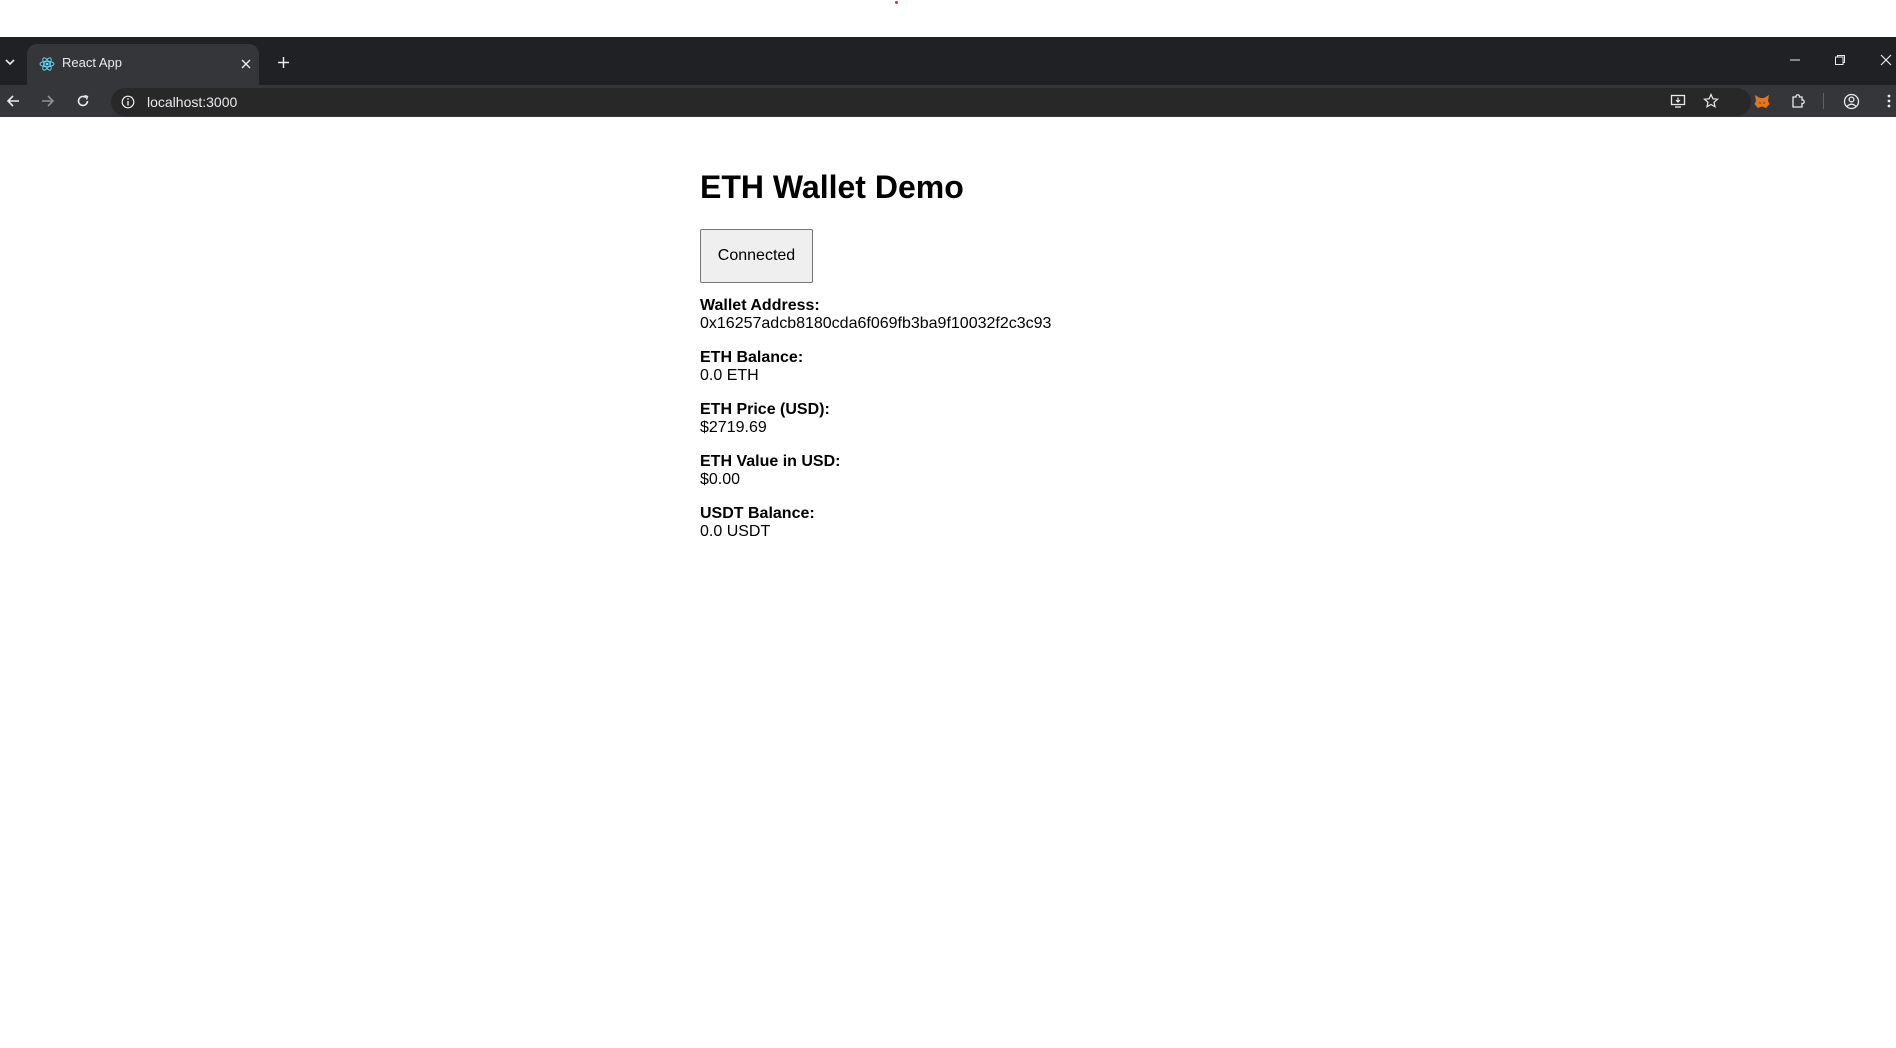 The image size is (1896, 1048). I want to click on puzzle-icon, so click(1798, 101).